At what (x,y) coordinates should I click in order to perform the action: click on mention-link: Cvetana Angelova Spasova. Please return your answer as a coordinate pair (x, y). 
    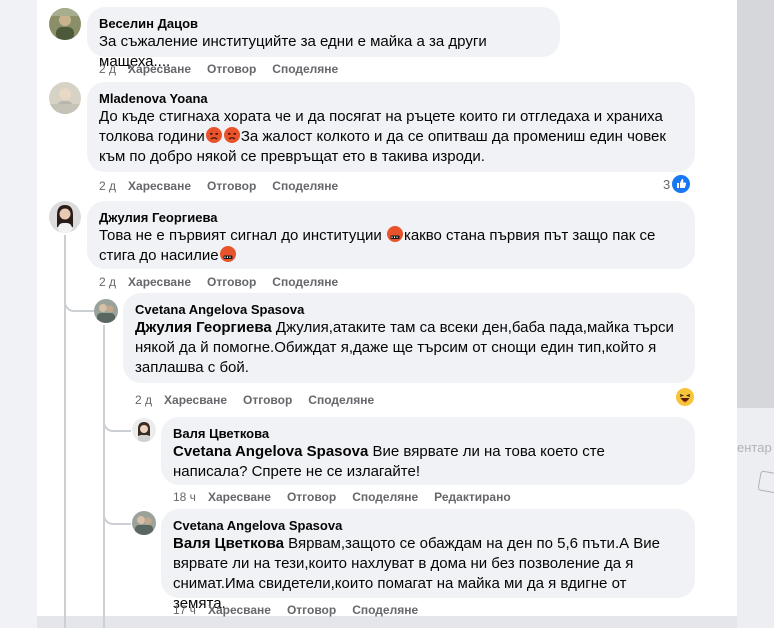
    Looking at the image, I should click on (270, 451).